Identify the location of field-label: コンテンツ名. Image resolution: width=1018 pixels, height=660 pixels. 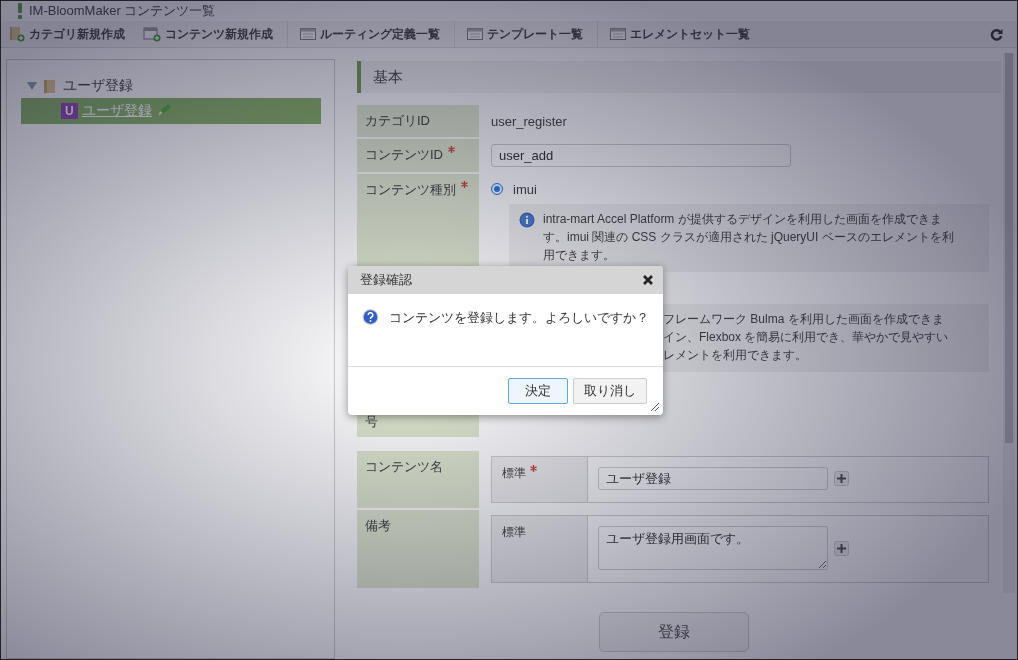
(404, 467).